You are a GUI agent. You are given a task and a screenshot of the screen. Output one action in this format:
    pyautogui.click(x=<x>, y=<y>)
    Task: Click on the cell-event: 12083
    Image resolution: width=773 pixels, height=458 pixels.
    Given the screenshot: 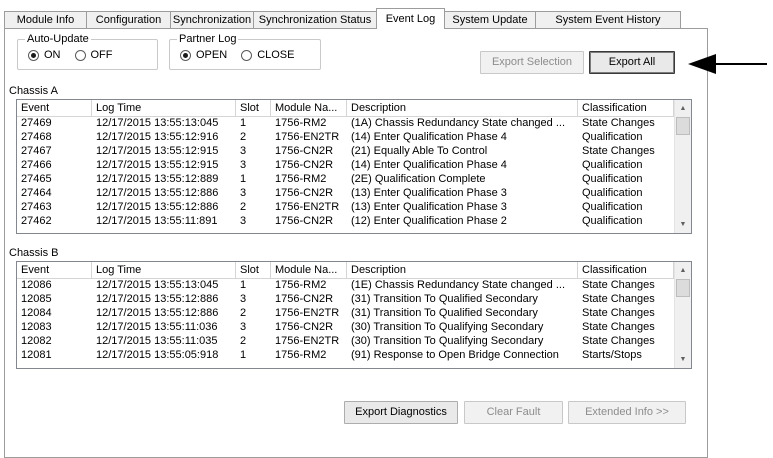 What is the action you would take?
    pyautogui.click(x=36, y=327)
    